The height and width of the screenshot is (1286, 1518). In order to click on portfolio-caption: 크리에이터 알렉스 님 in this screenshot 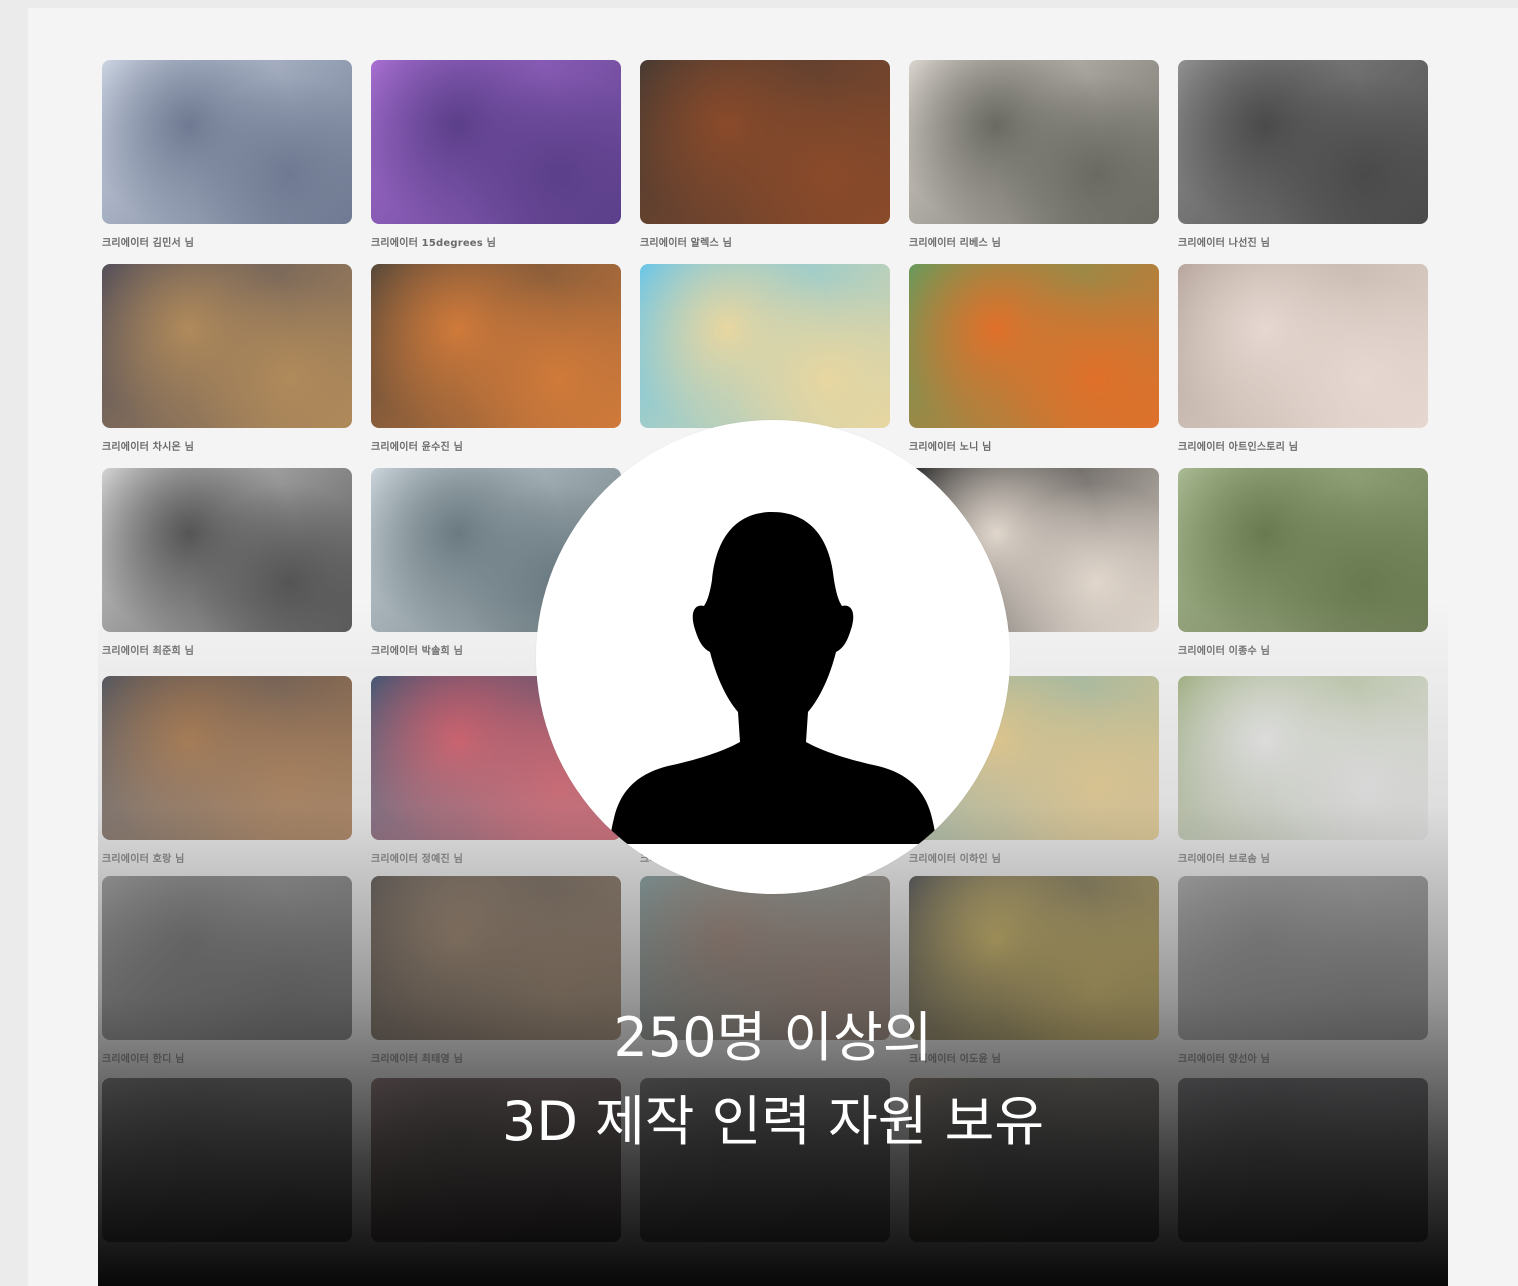, I will do `click(686, 243)`.